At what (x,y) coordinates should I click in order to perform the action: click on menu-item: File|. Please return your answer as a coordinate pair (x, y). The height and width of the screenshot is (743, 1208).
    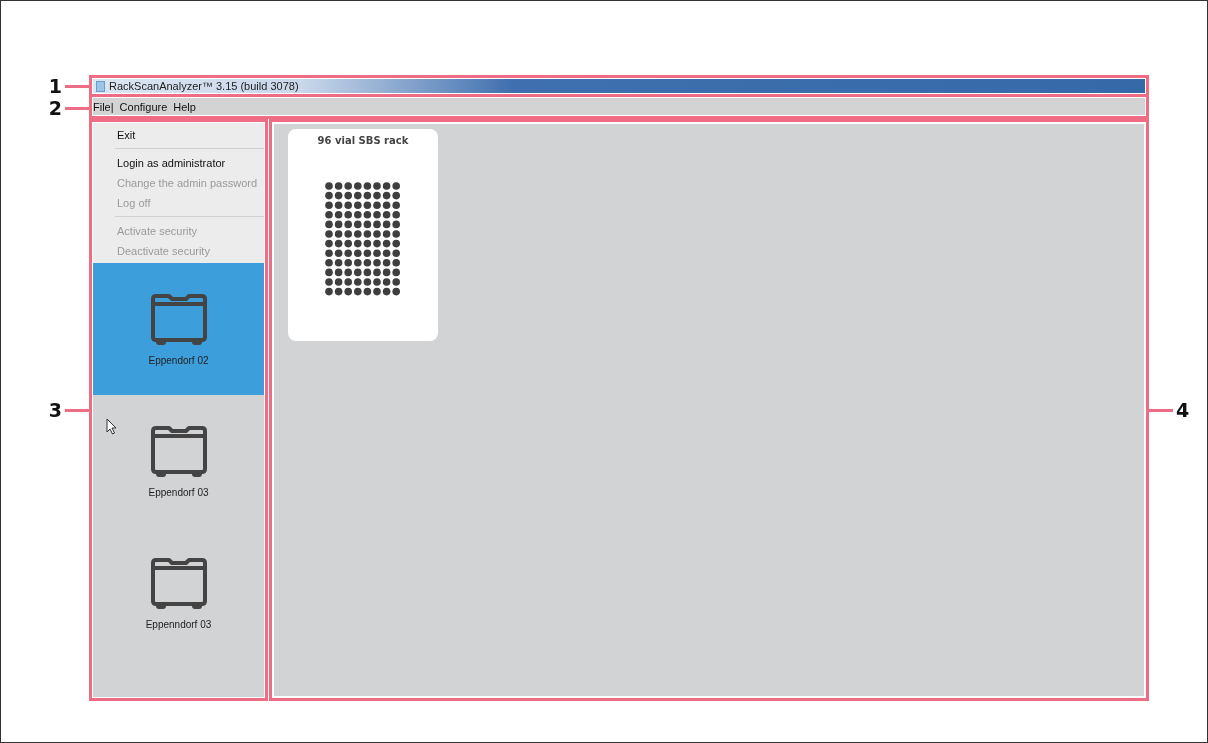
    Looking at the image, I should click on (103, 106).